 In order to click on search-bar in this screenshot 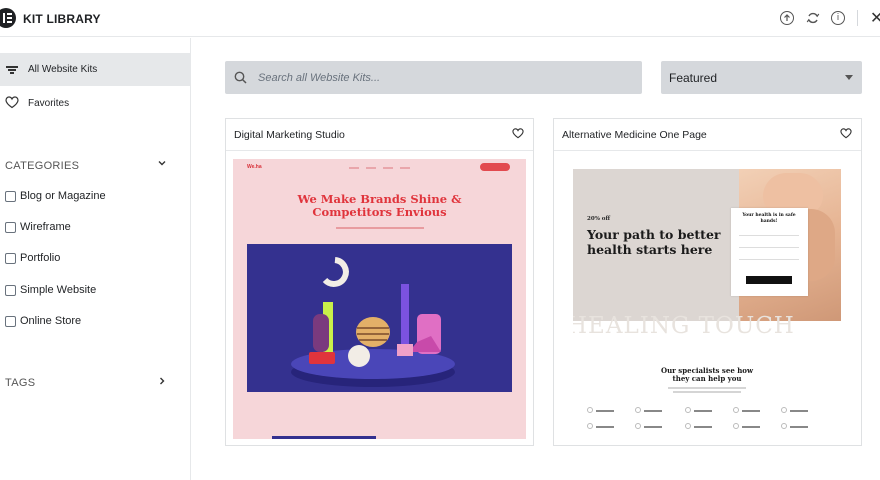, I will do `click(433, 77)`.